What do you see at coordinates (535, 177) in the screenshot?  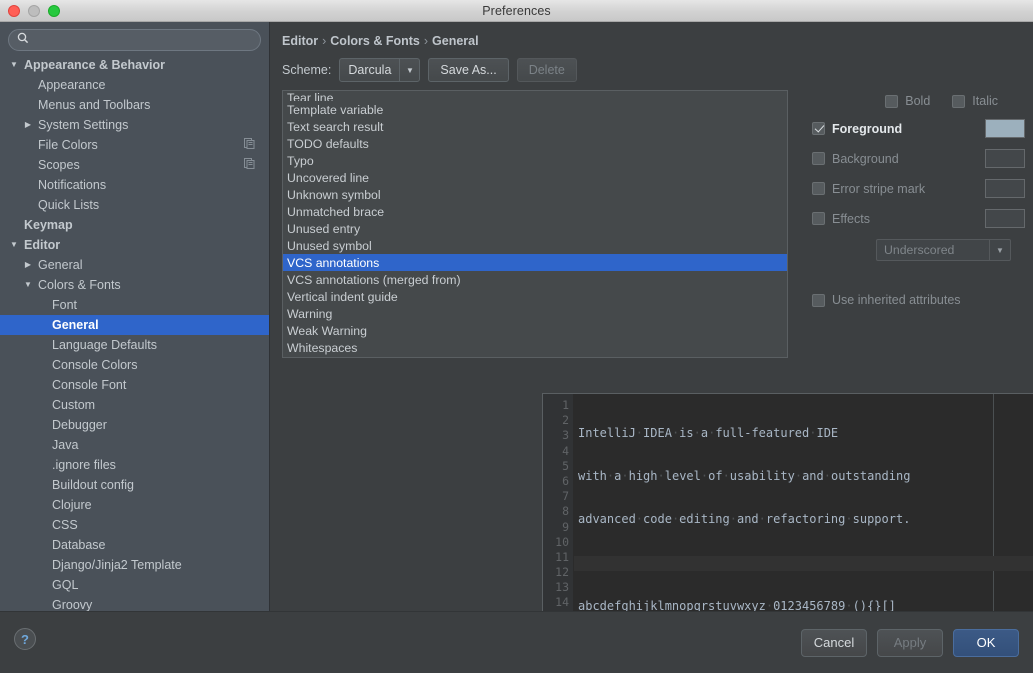 I see `attribute-list-item: Uncovered line` at bounding box center [535, 177].